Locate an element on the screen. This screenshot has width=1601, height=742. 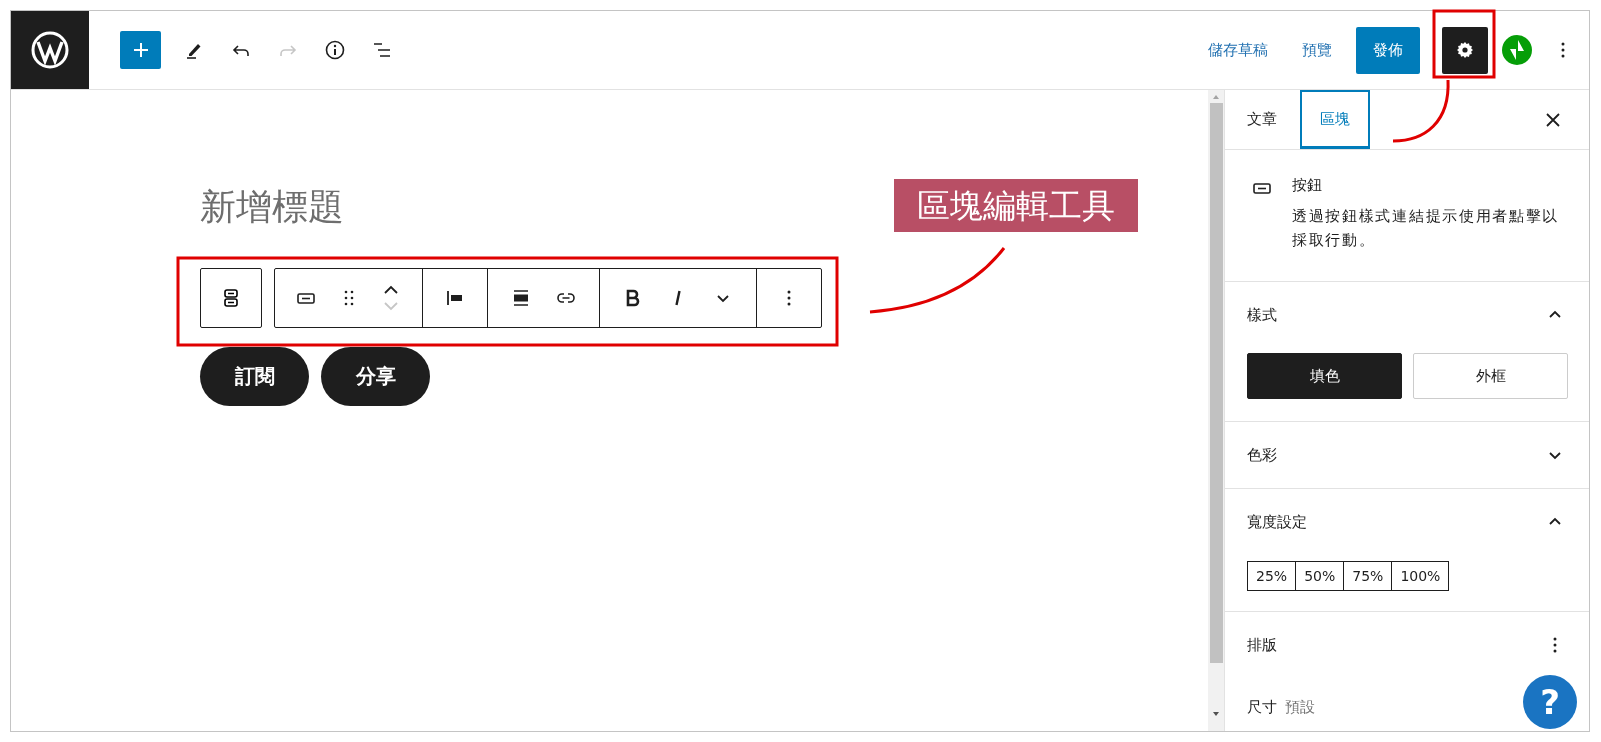
content-button: 分享 is located at coordinates (375, 376).